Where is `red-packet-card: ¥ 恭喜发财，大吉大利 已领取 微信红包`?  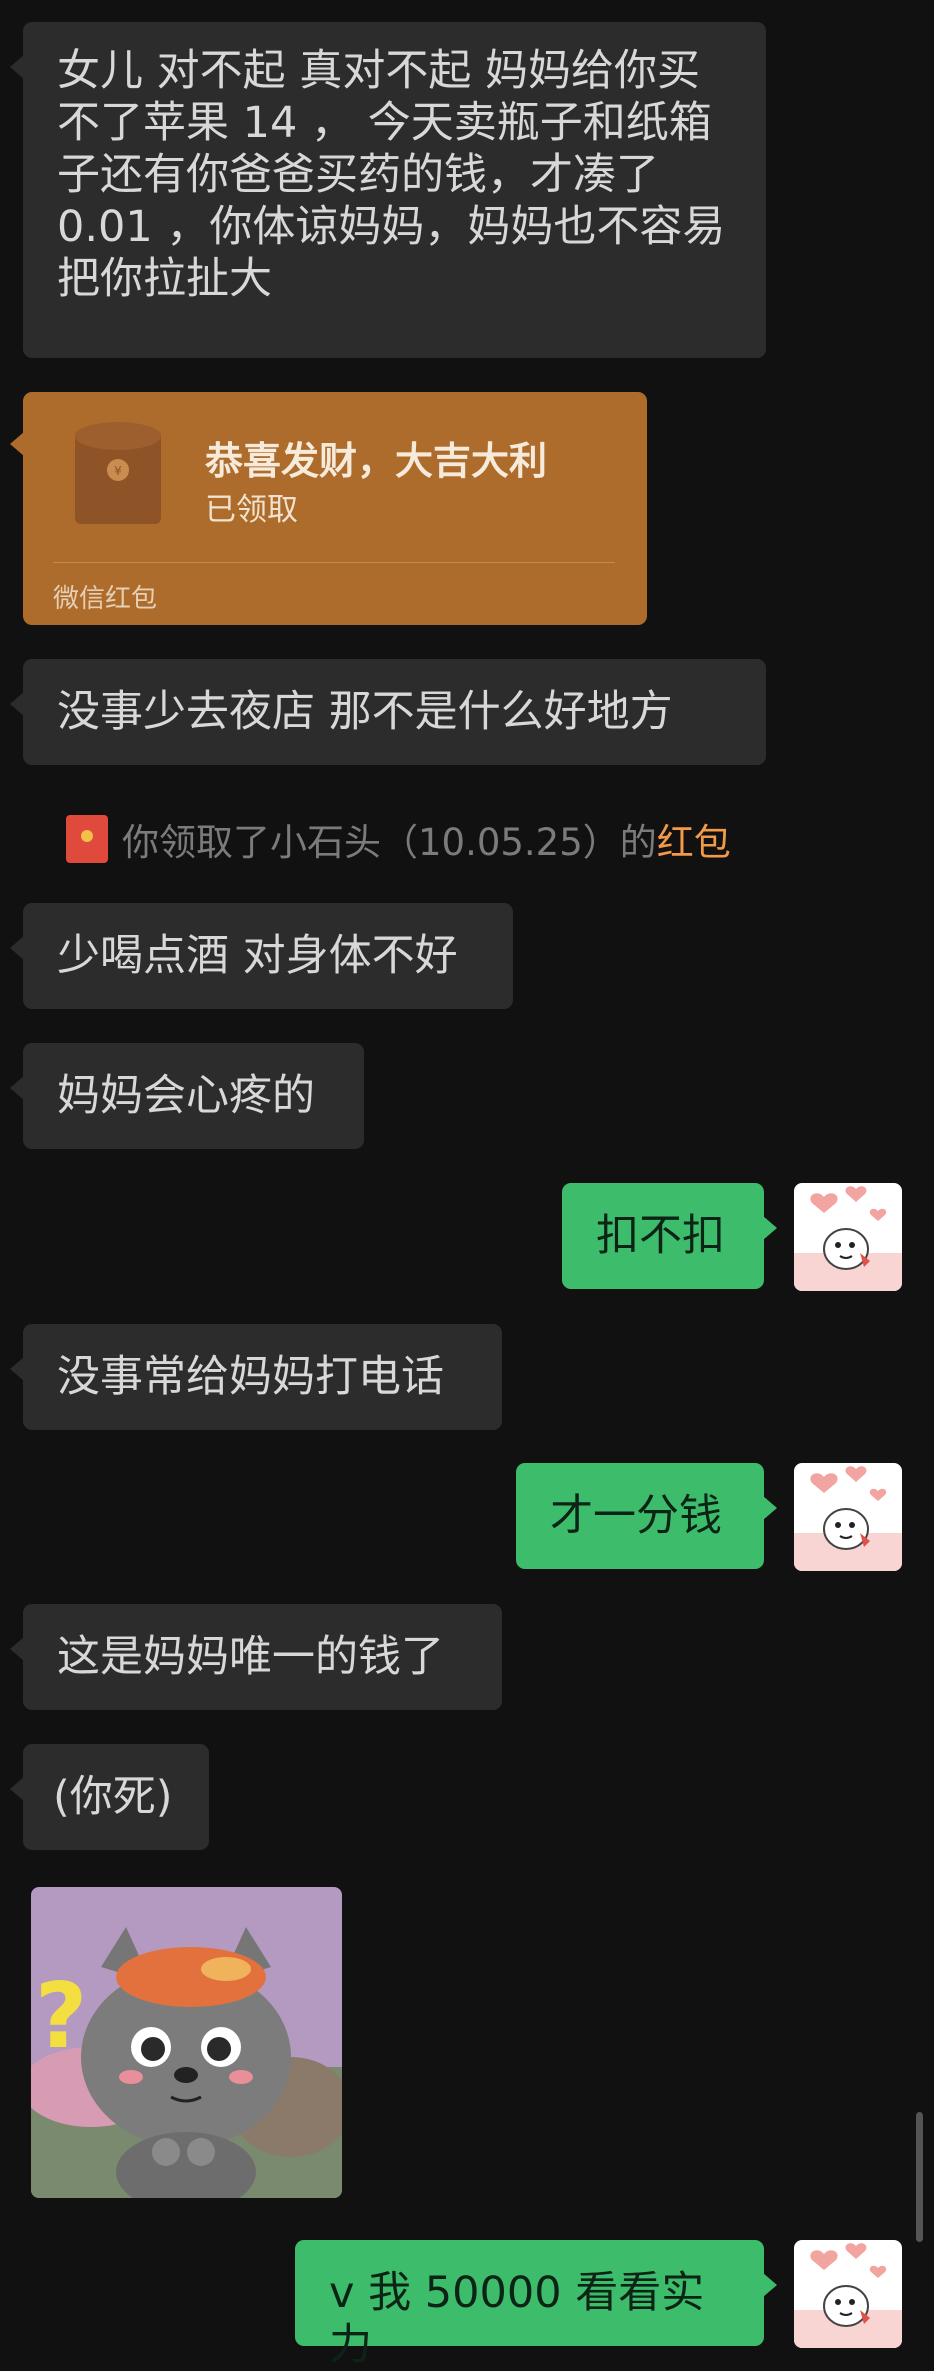 red-packet-card: ¥ 恭喜发财，大吉大利 已领取 微信红包 is located at coordinates (328, 508).